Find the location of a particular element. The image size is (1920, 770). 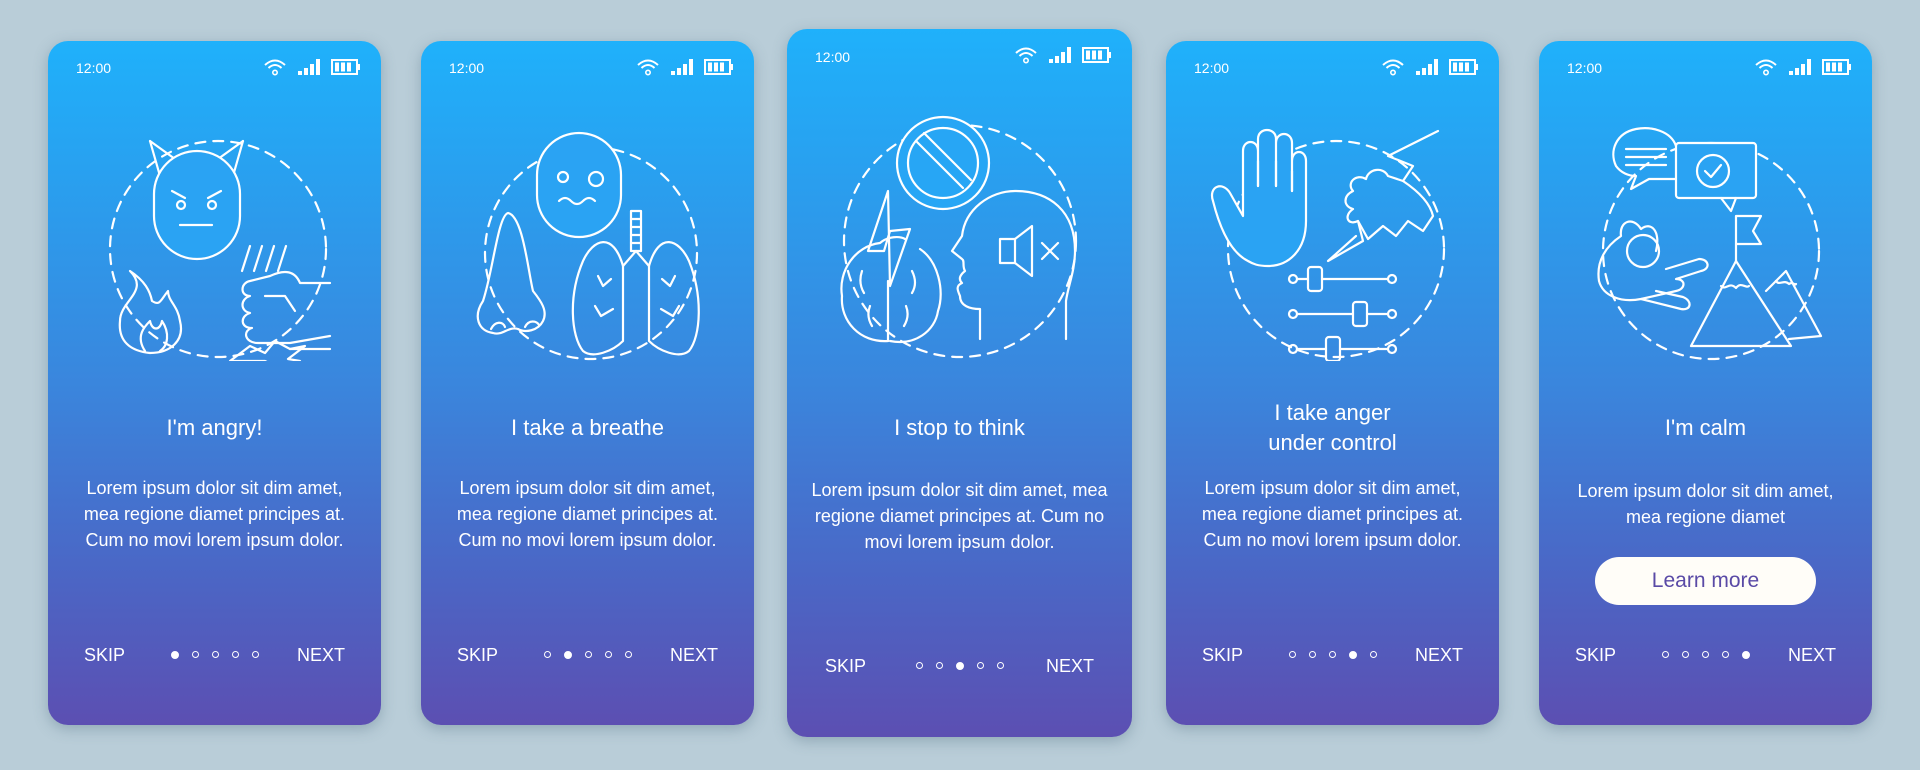

page-dot-3-active is located at coordinates (959, 666).